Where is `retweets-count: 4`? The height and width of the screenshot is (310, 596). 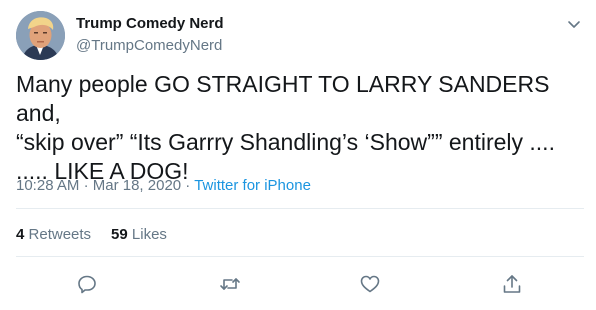 retweets-count: 4 is located at coordinates (20, 234).